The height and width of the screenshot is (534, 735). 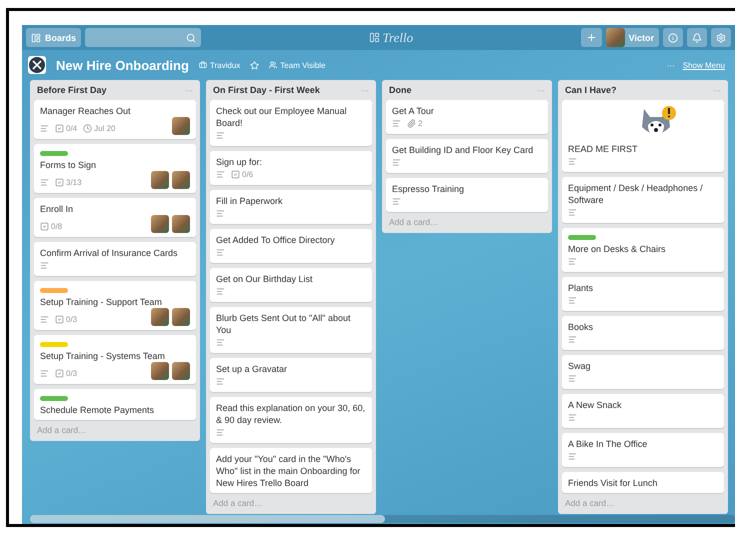 What do you see at coordinates (66, 128) in the screenshot?
I see `checklist-badge: 0/4` at bounding box center [66, 128].